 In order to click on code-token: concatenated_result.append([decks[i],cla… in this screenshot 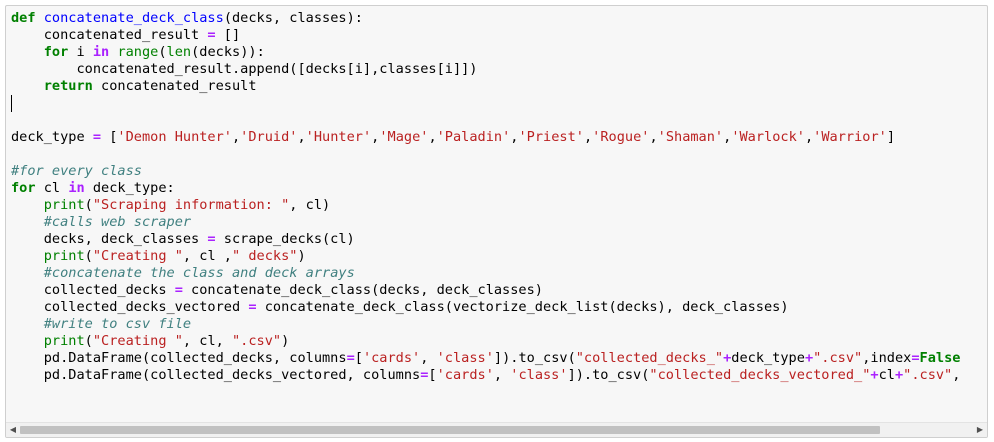, I will do `click(244, 69)`.